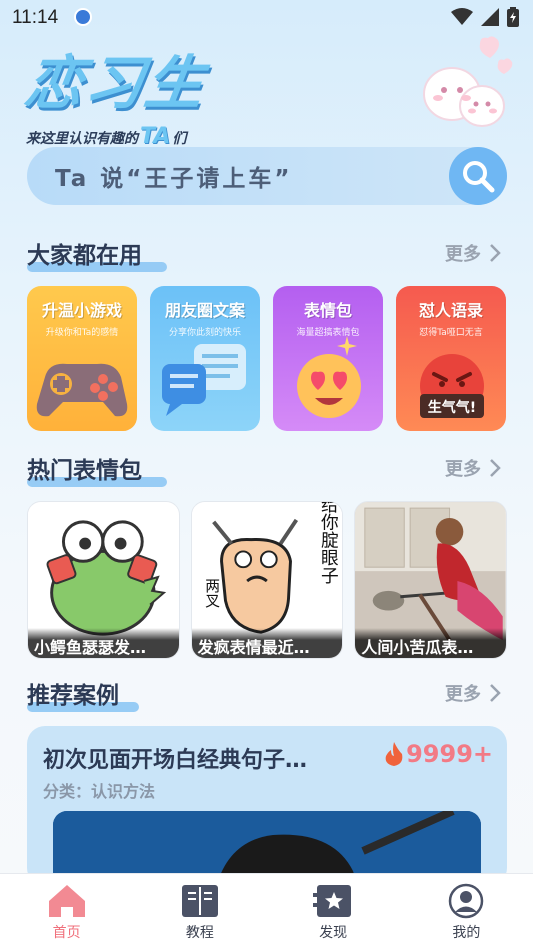  Describe the element at coordinates (513, 17) in the screenshot. I see `battery-icon` at that location.